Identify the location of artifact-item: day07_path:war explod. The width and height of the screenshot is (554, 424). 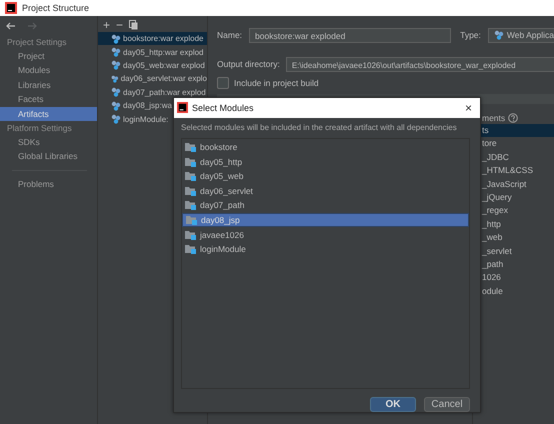
(152, 92).